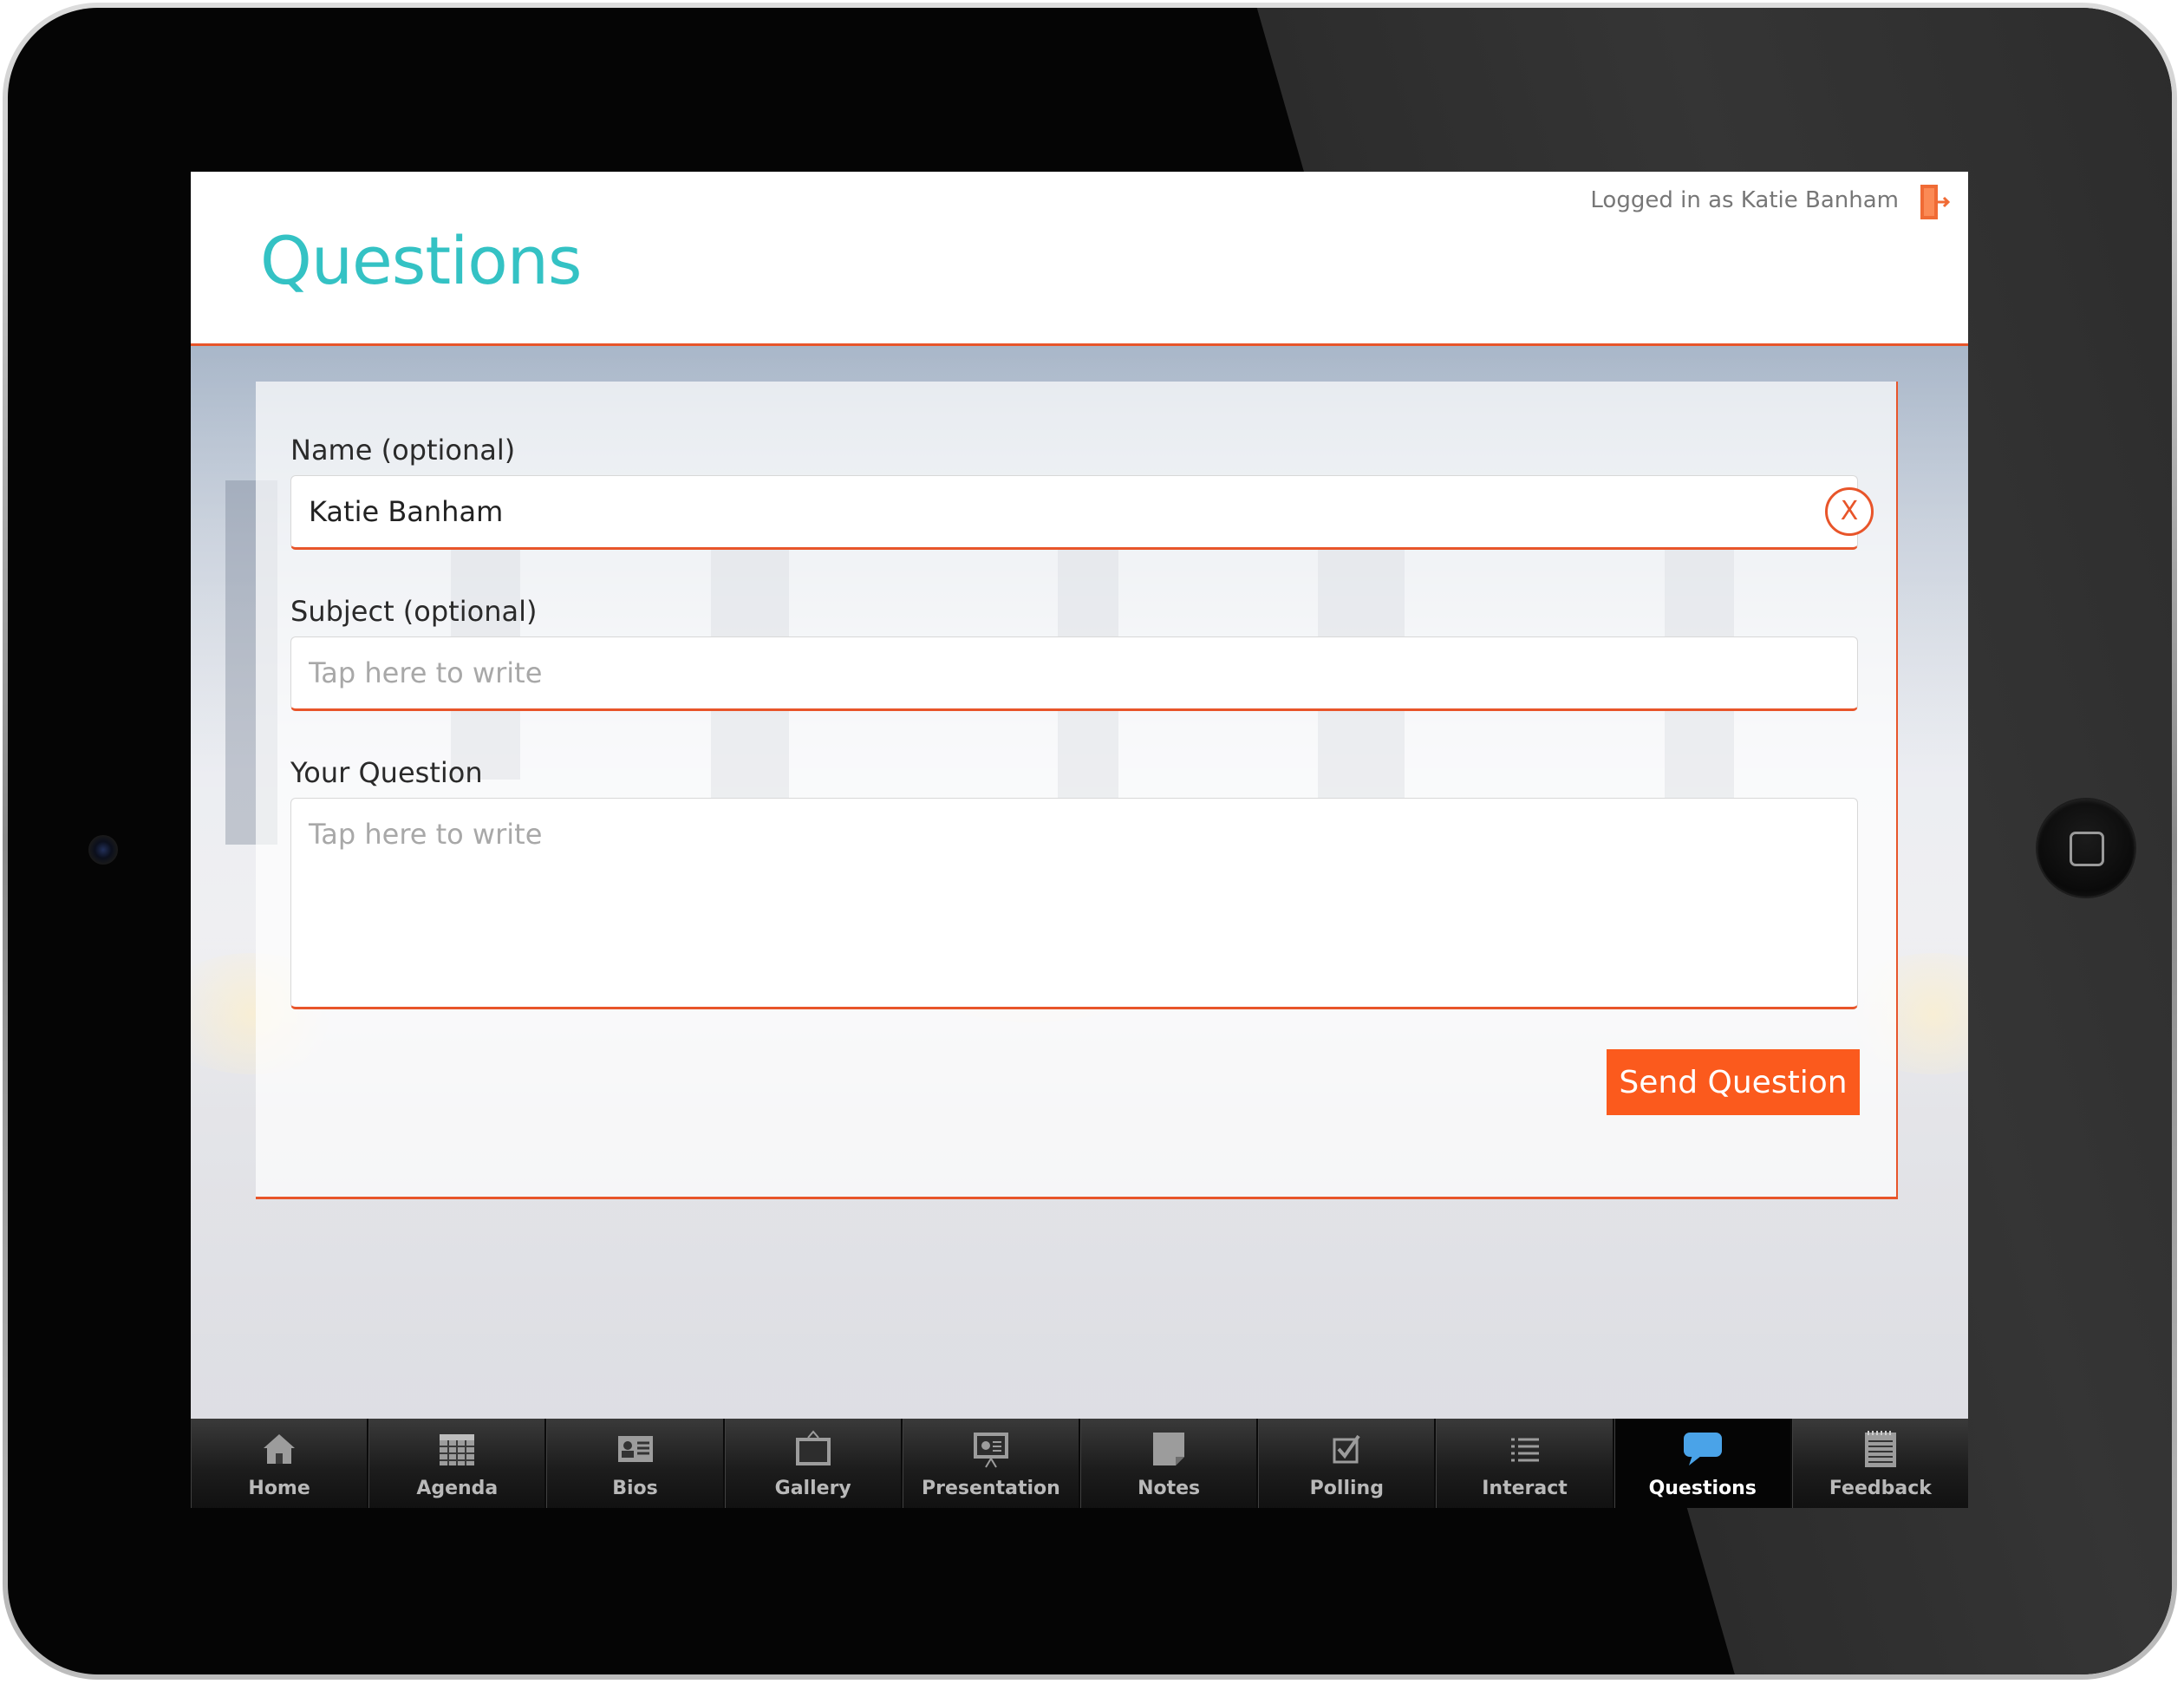 The width and height of the screenshot is (2184, 1684). I want to click on speech-bubble-icon, so click(1702, 1449).